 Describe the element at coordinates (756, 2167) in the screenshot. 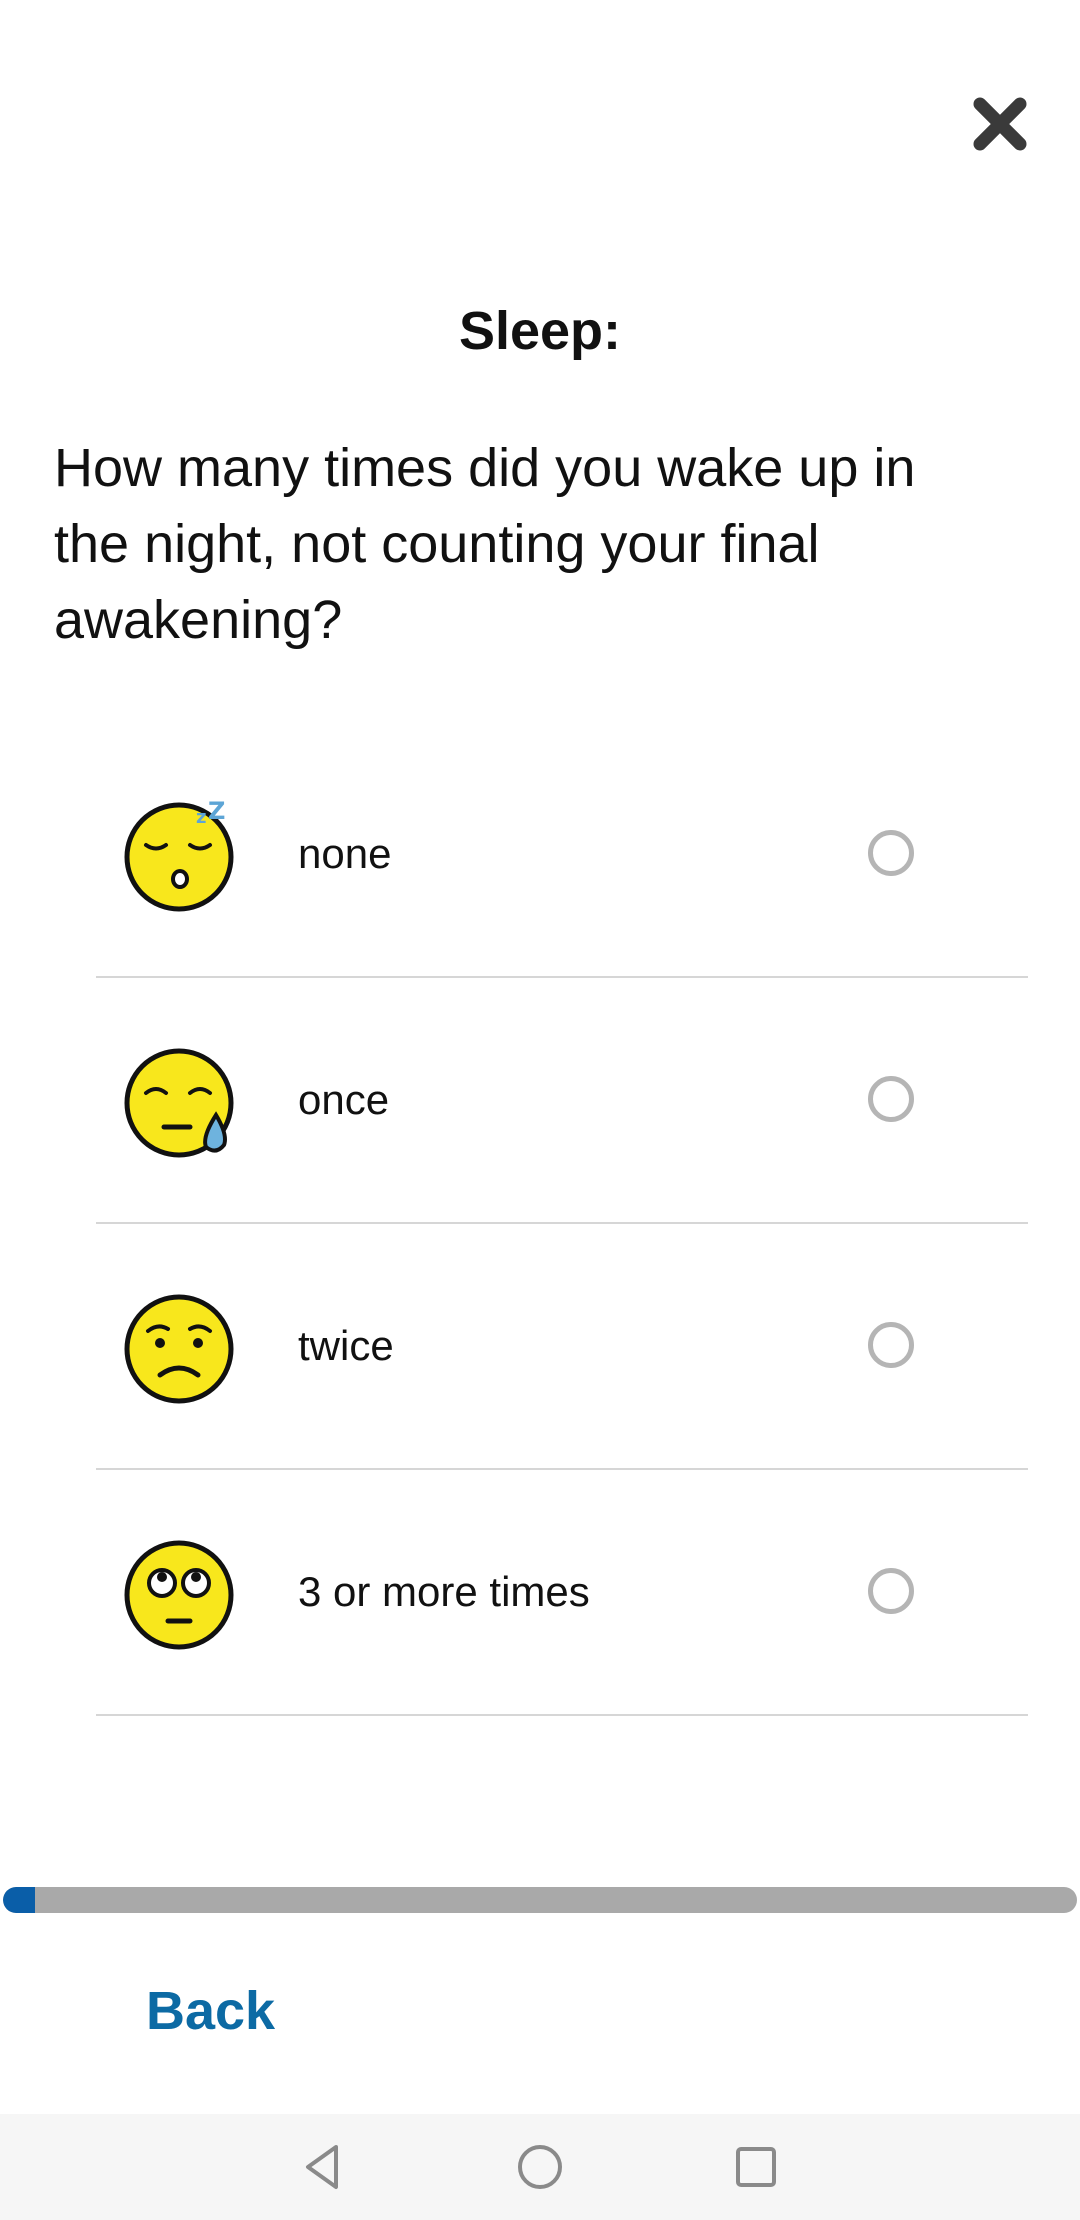

I see `recents-square-icon` at that location.